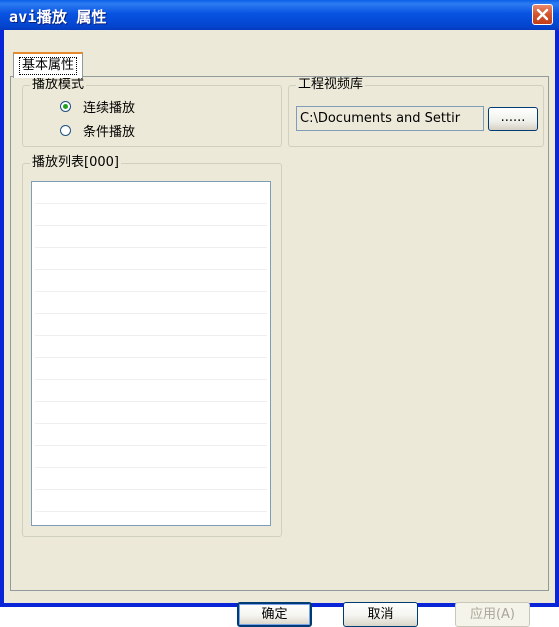 The image size is (559, 627). I want to click on radio-button-unchecked, so click(65, 130).